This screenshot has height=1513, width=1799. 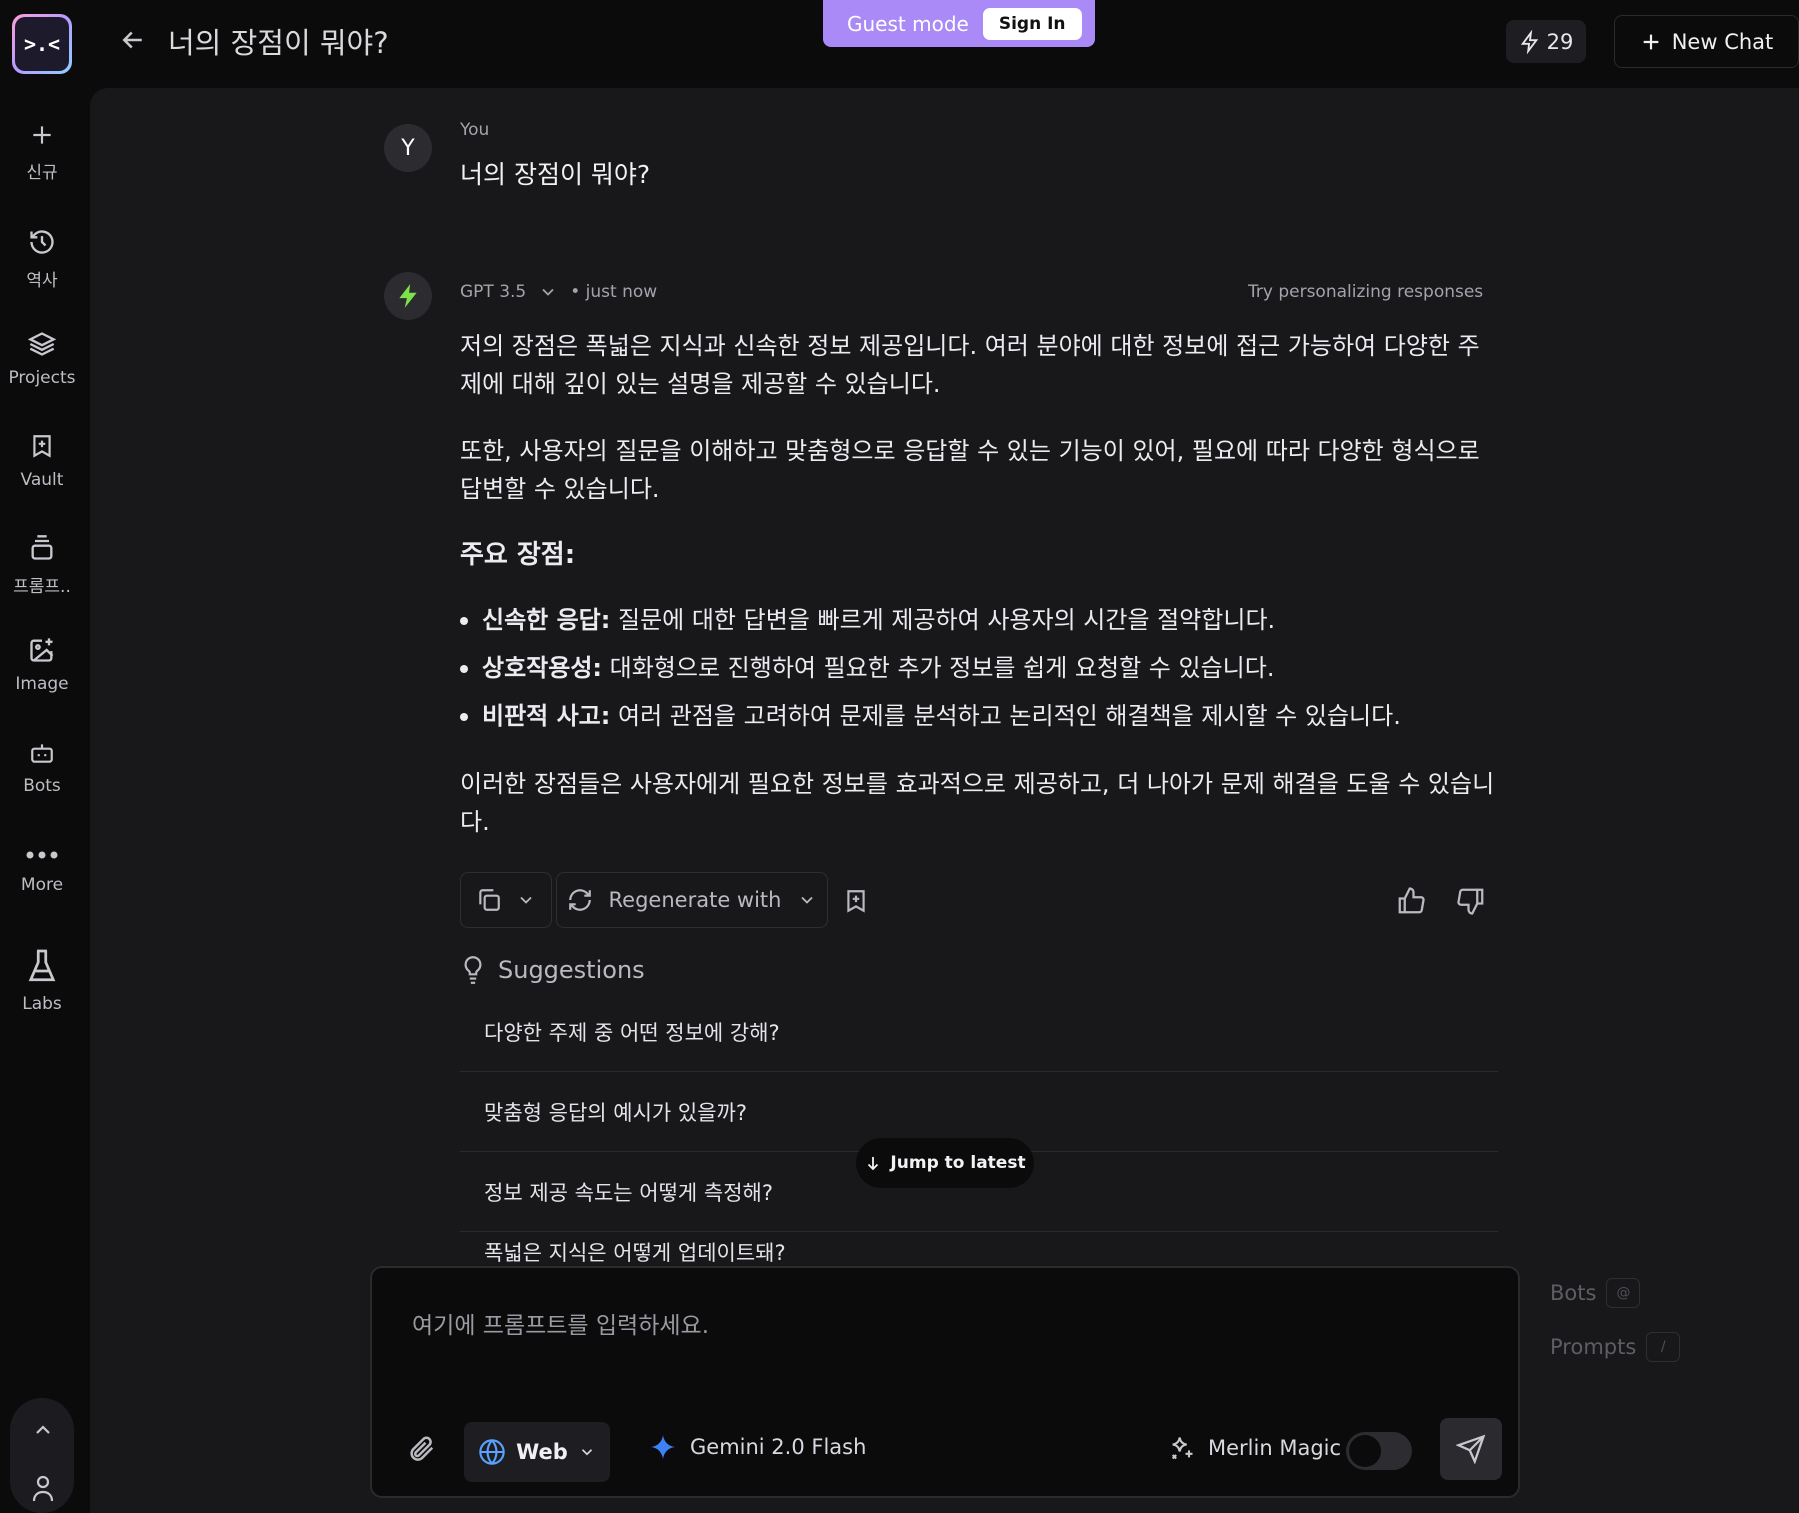 I want to click on web-search-toggle: Web, so click(x=537, y=1452).